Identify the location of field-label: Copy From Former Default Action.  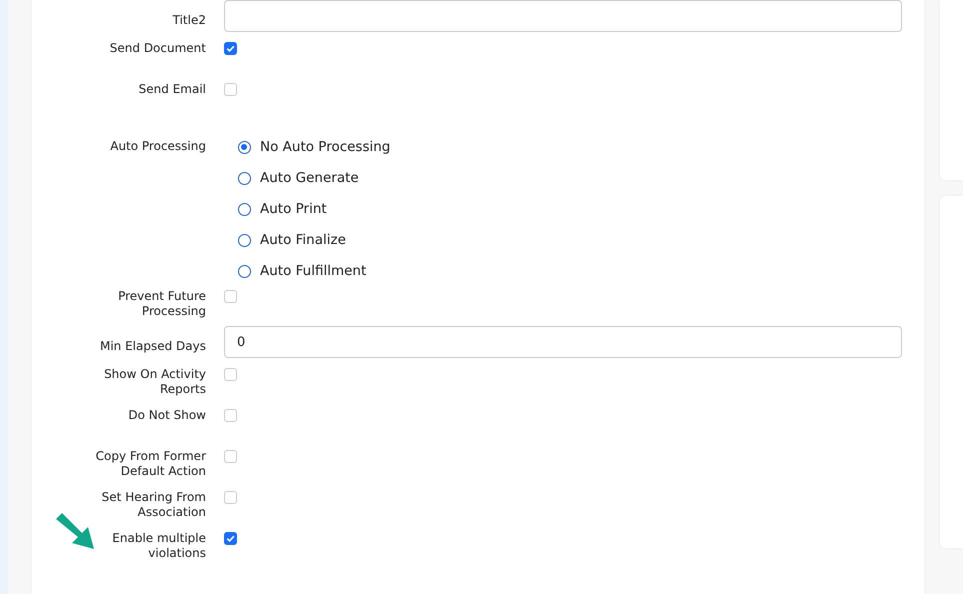
(150, 464).